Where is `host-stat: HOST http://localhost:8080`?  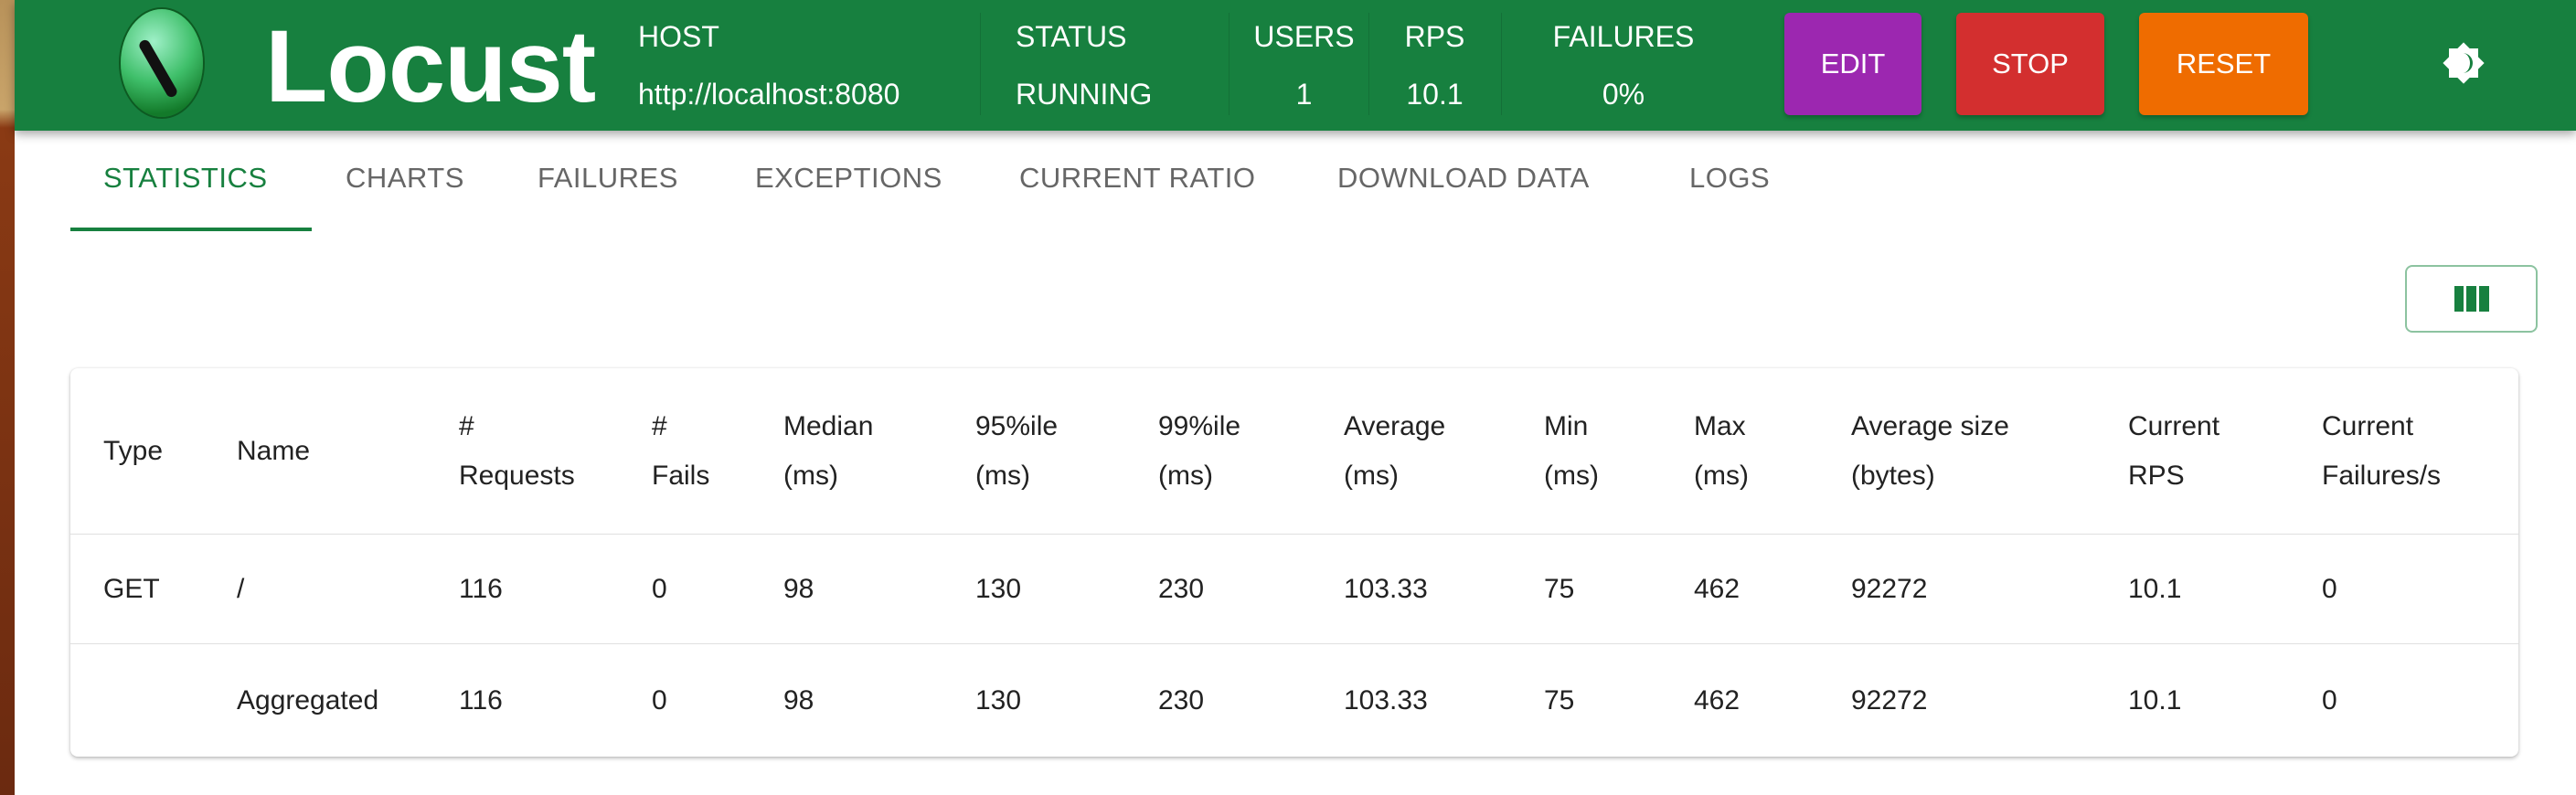
host-stat: HOST http://localhost:8080 is located at coordinates (768, 66).